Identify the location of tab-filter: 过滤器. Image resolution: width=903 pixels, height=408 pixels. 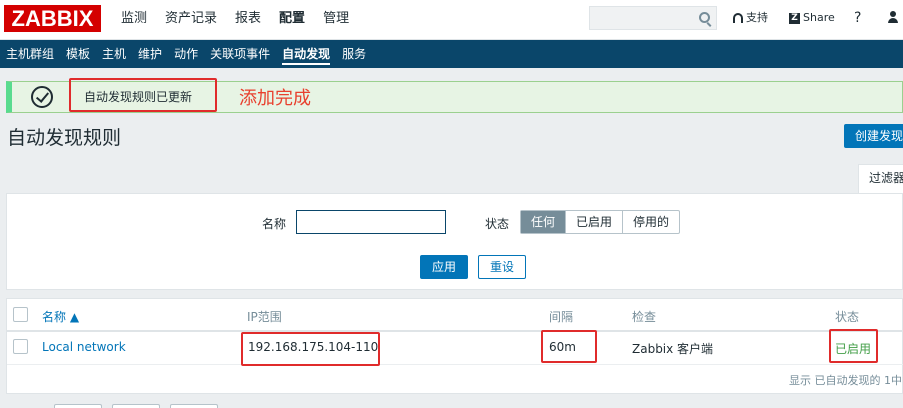
(880, 179).